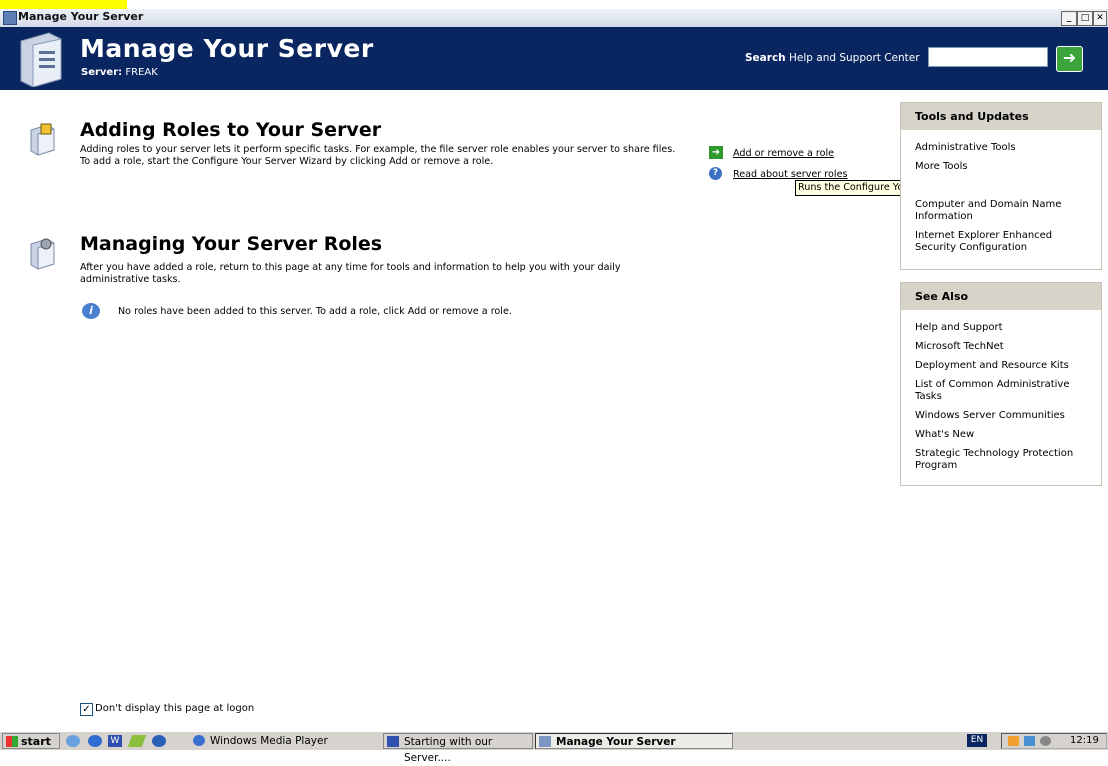  What do you see at coordinates (199, 740) in the screenshot?
I see `media-player-icon` at bounding box center [199, 740].